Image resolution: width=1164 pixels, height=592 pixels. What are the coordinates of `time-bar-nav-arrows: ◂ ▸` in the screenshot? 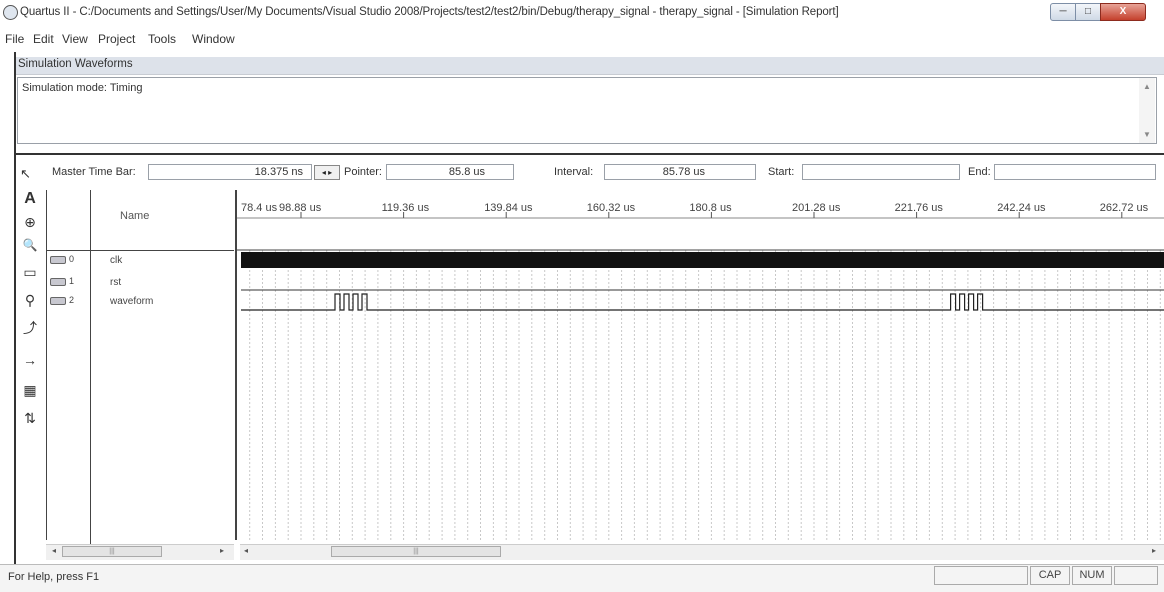 It's located at (327, 172).